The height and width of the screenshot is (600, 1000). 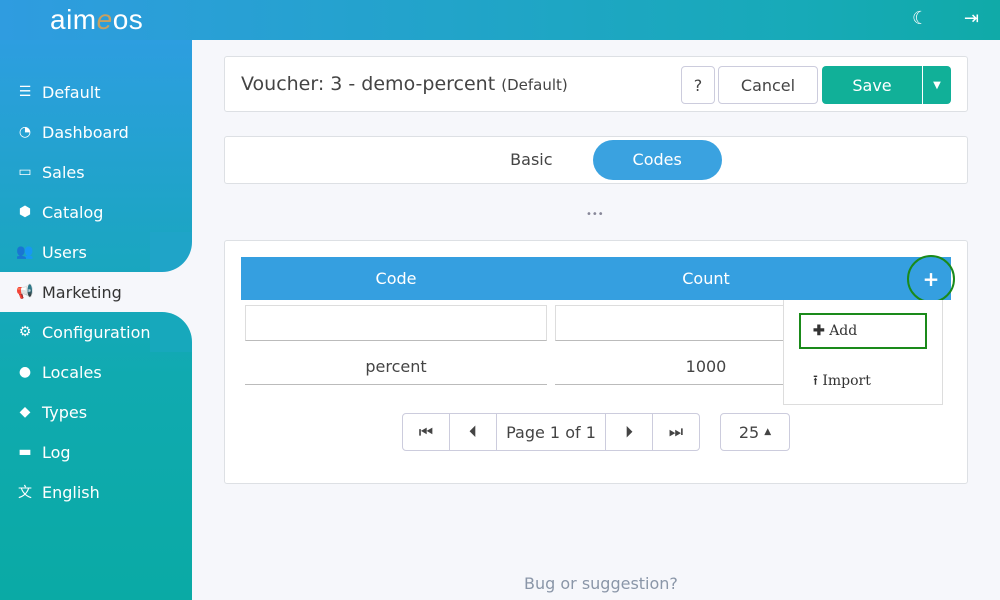 What do you see at coordinates (64, 252) in the screenshot?
I see `sidebar-item-label: Users` at bounding box center [64, 252].